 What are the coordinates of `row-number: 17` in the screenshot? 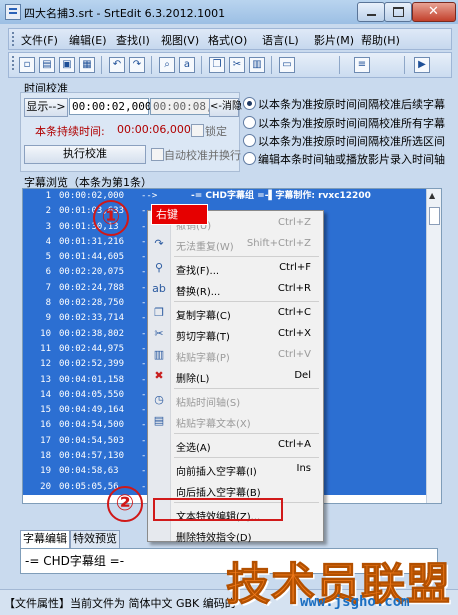 It's located at (45, 440).